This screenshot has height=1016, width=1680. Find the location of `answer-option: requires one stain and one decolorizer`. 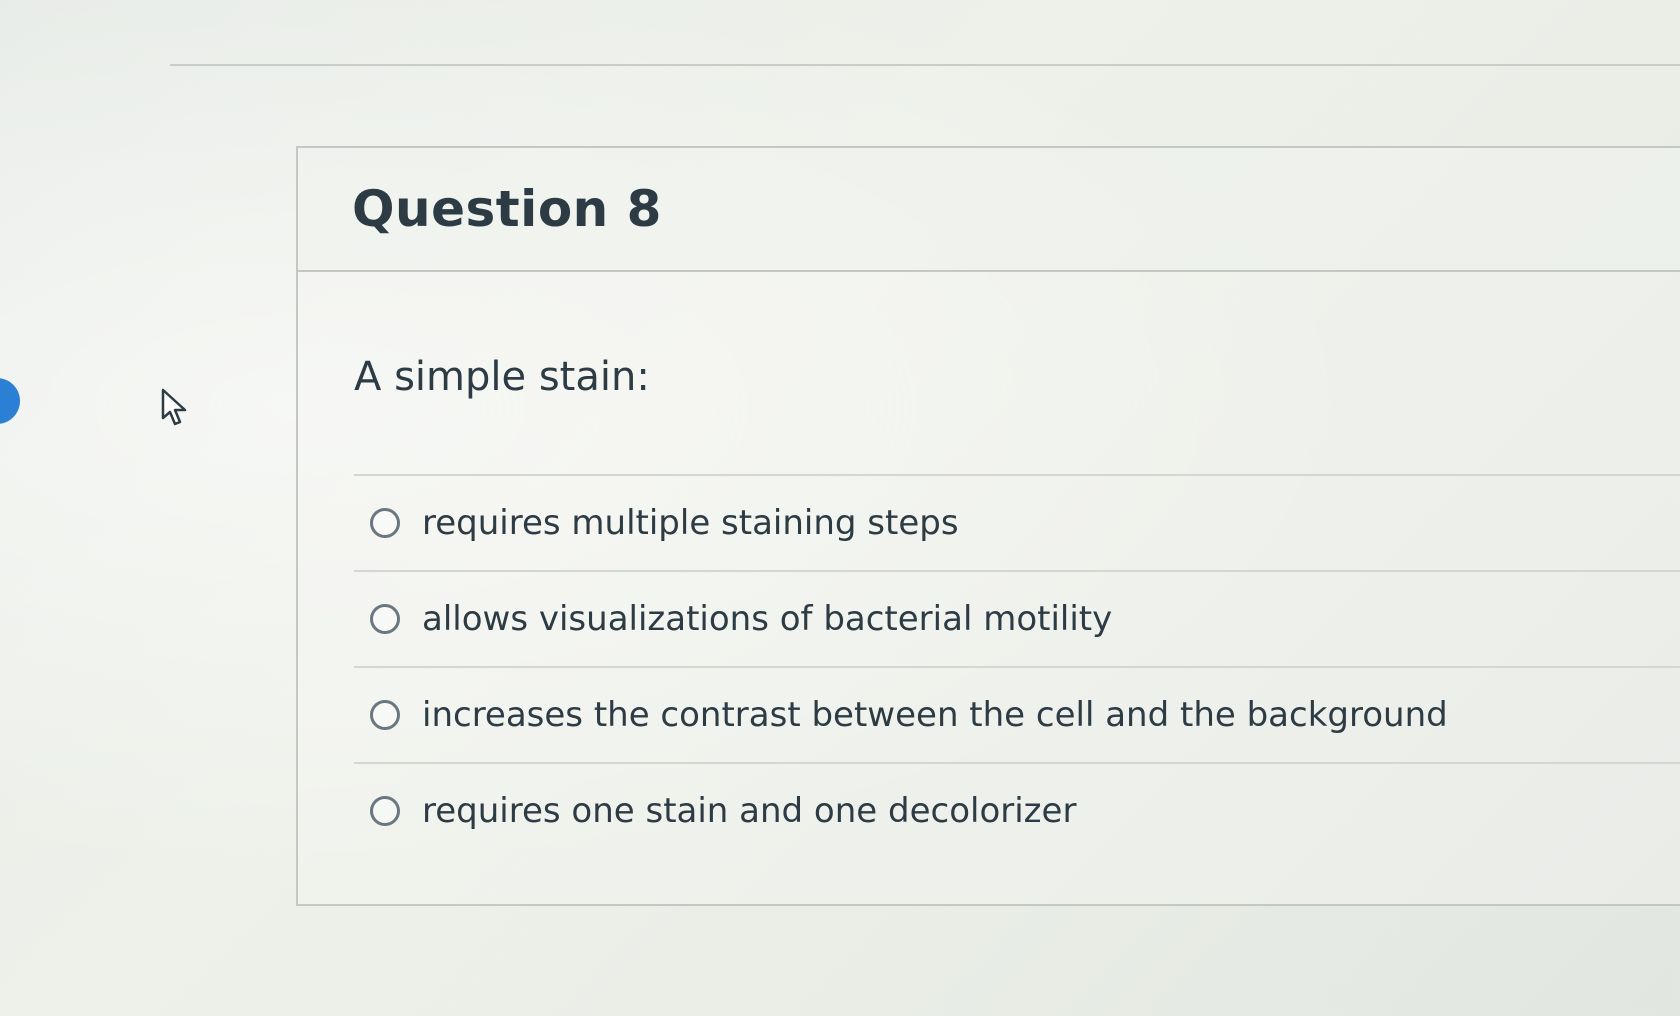

answer-option: requires one stain and one decolorizer is located at coordinates (1017, 810).